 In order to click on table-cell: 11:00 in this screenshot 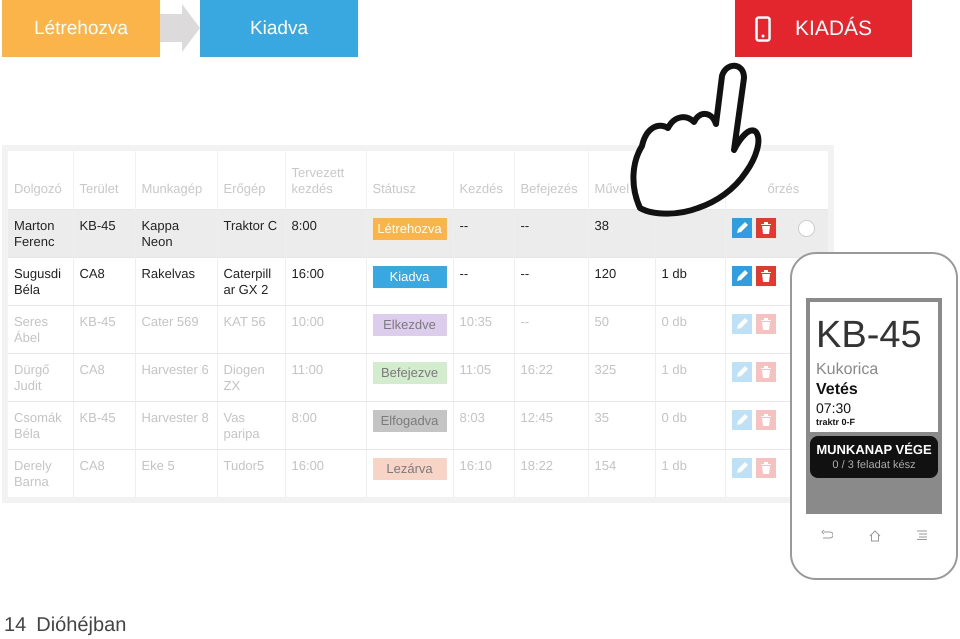, I will do `click(308, 369)`.